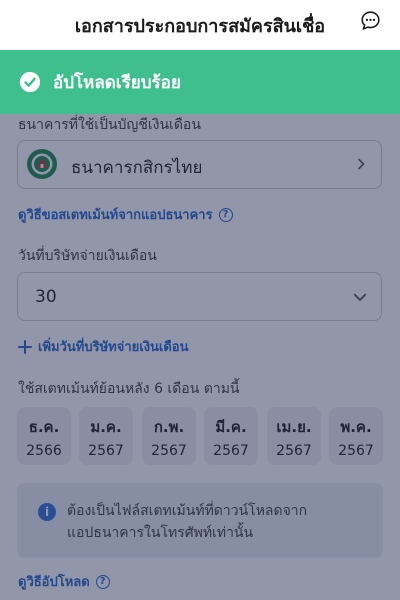  Describe the element at coordinates (169, 427) in the screenshot. I see `month-name: ก.พ.` at that location.